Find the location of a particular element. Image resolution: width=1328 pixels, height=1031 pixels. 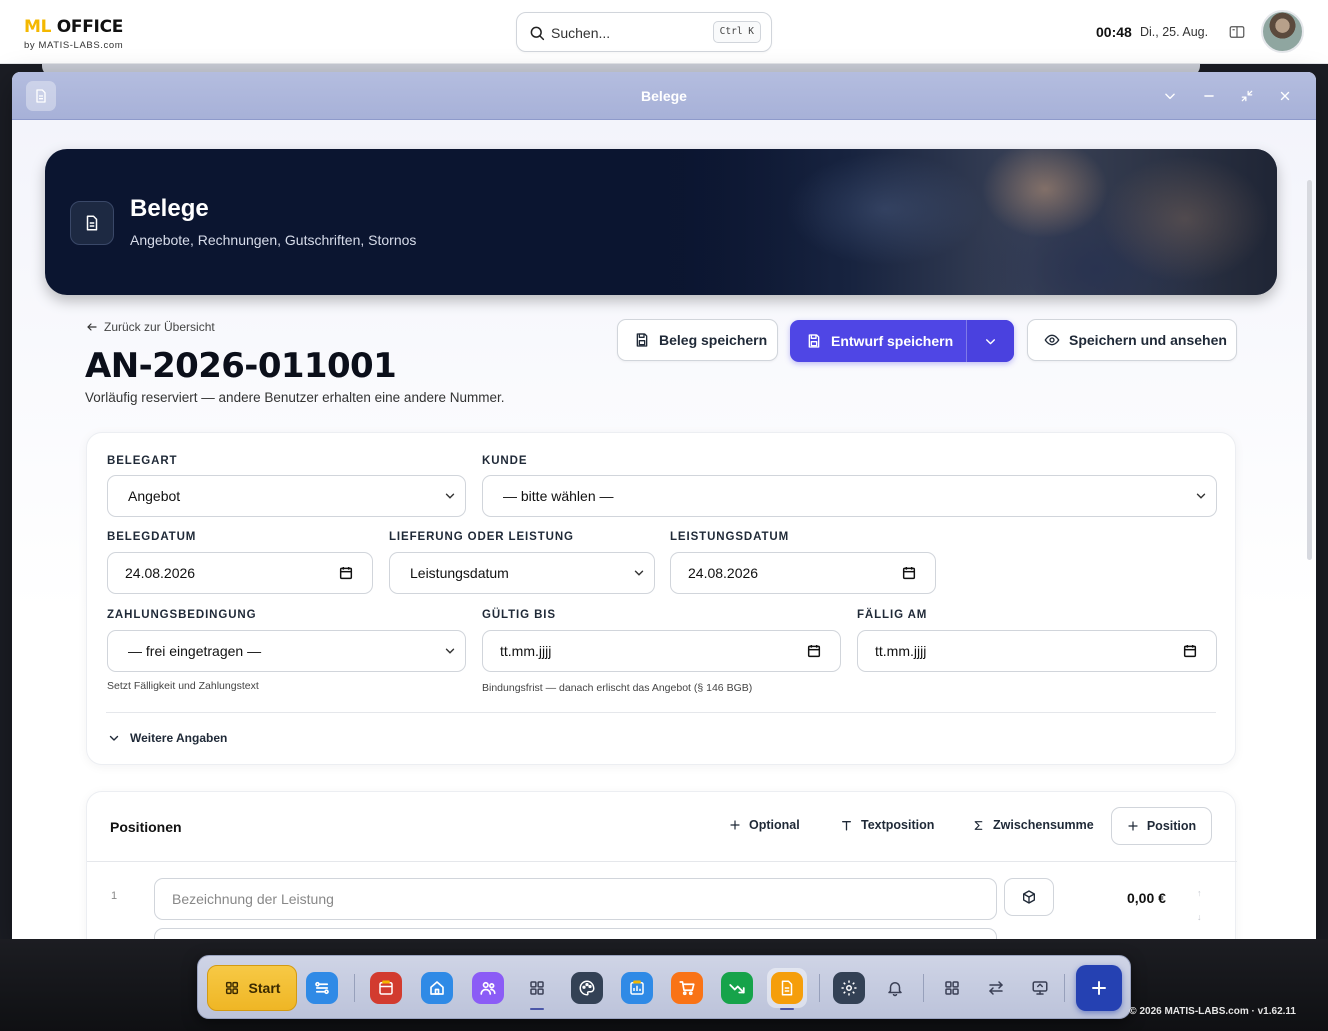

window-titlebar: Belege is located at coordinates (664, 96).